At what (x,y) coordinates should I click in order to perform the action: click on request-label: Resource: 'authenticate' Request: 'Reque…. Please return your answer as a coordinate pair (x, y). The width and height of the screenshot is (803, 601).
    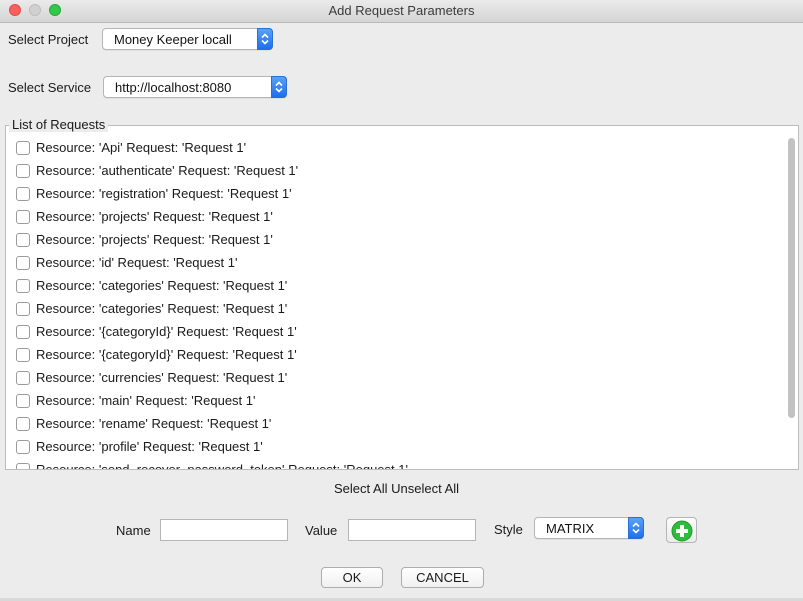
    Looking at the image, I should click on (167, 170).